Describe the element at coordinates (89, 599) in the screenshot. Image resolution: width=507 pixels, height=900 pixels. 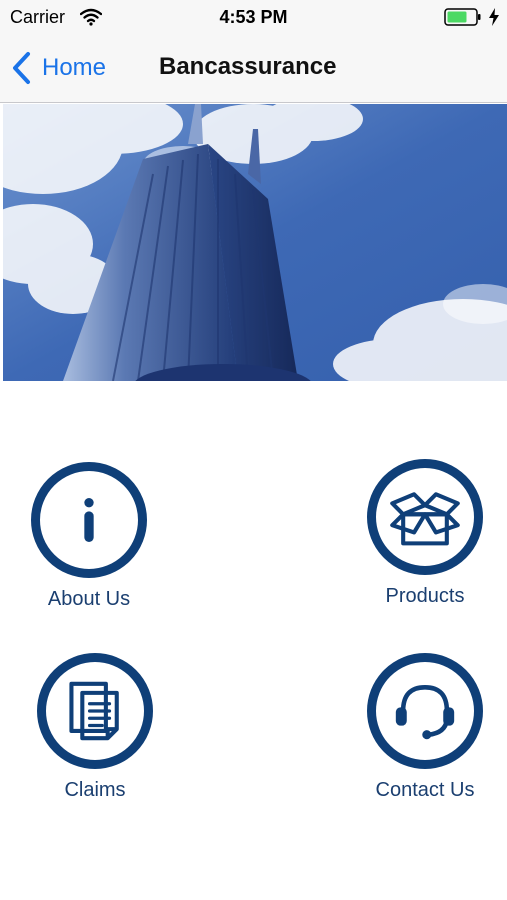
I see `about-us-label: About Us` at that location.